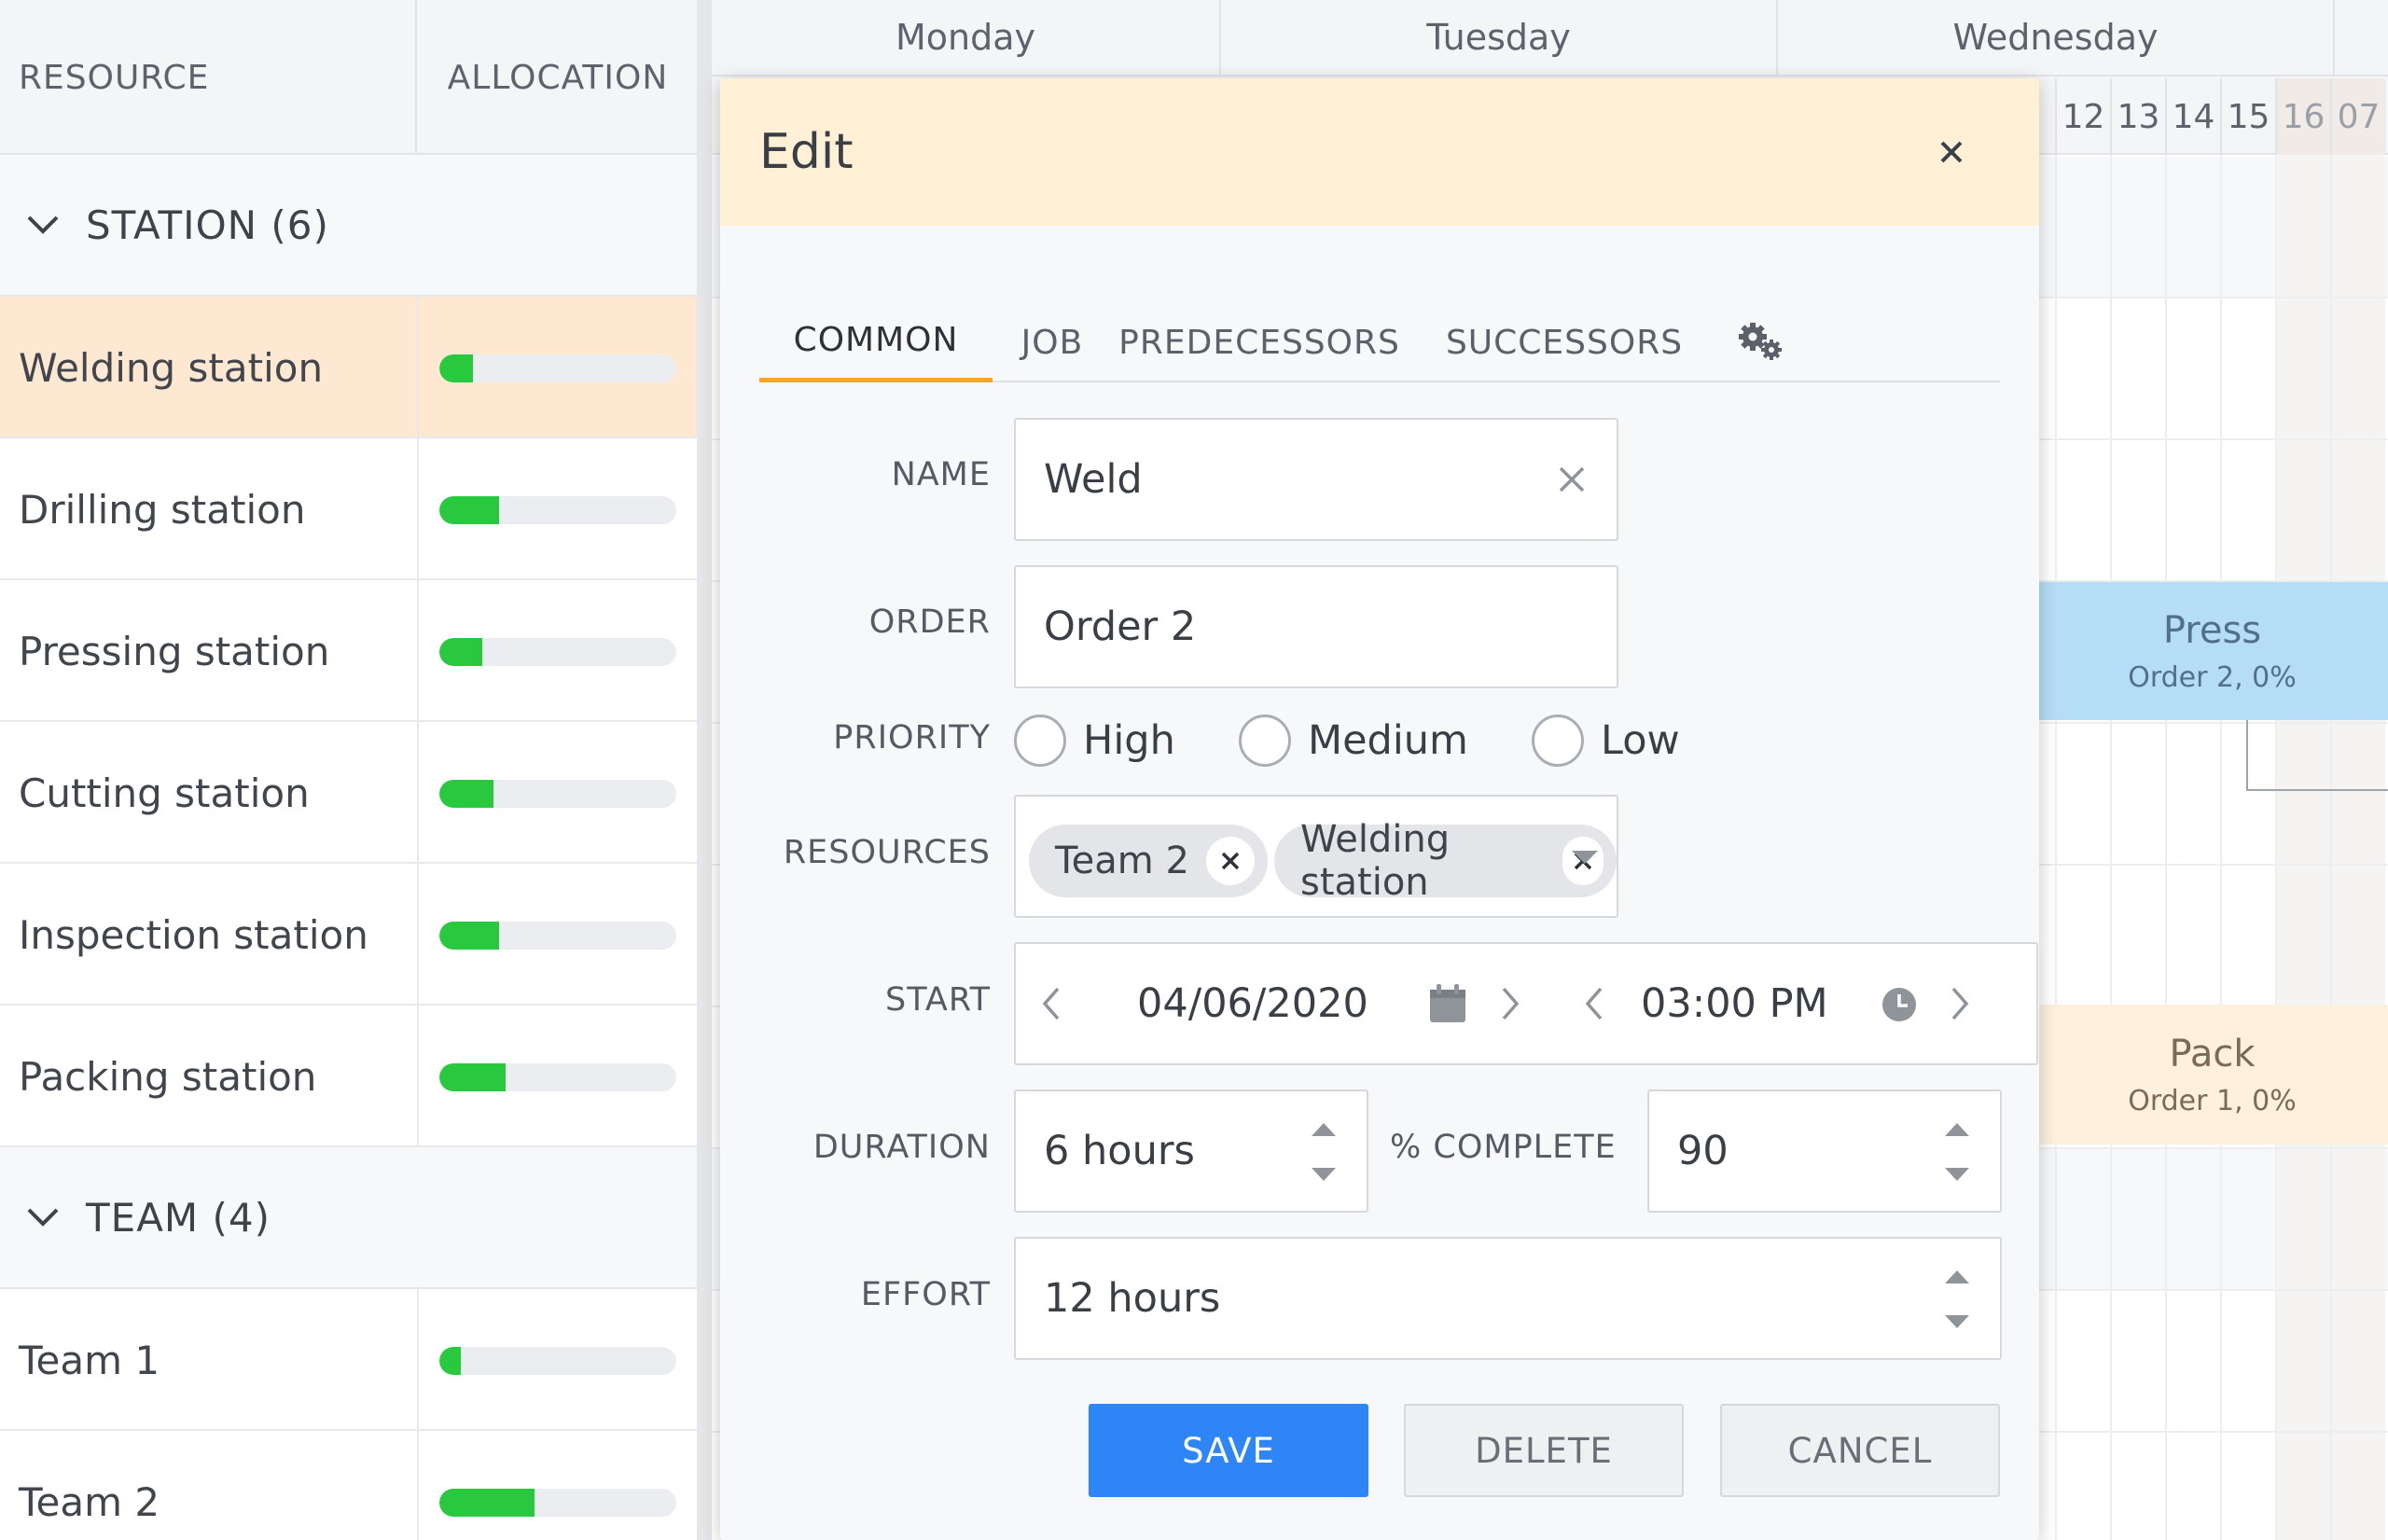  Describe the element at coordinates (1132, 1298) in the screenshot. I see `effort-value: 12 hours` at that location.